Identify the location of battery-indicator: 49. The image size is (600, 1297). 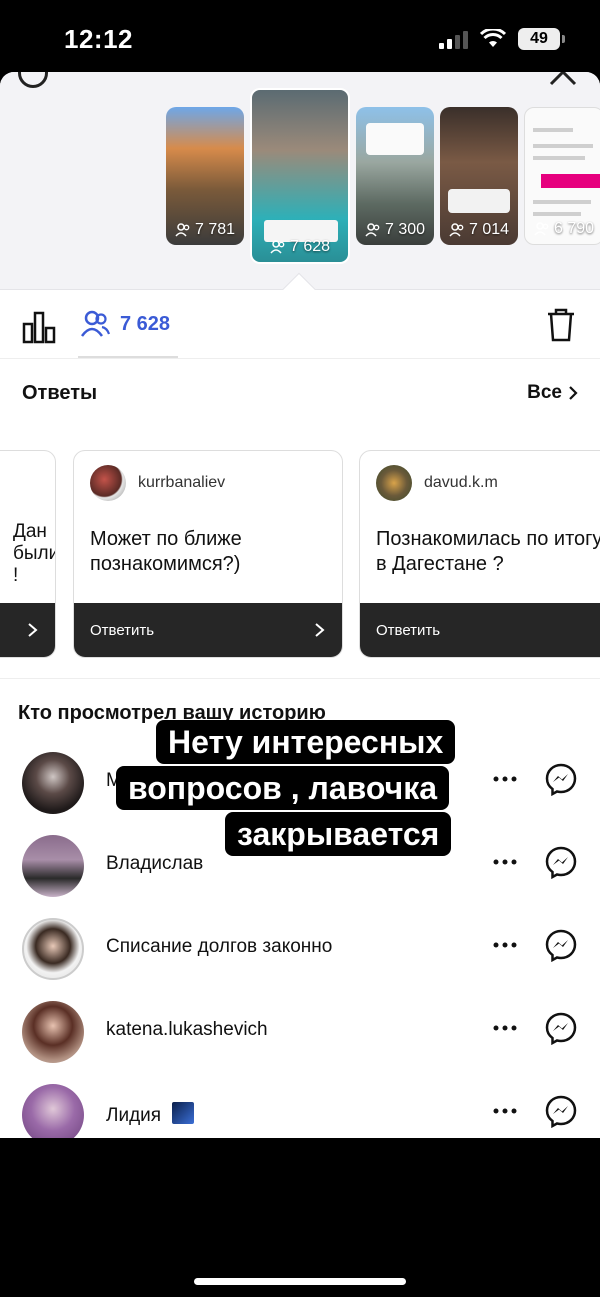
(541, 39).